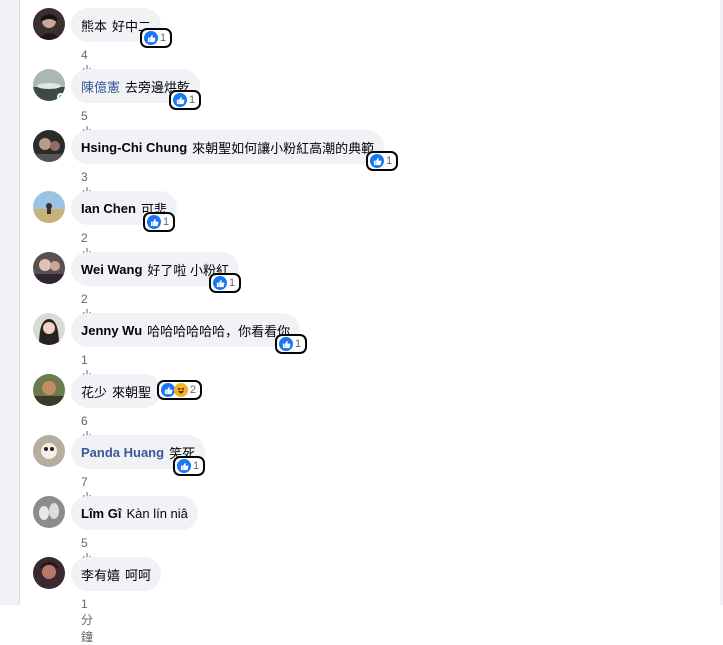  I want to click on comment-text: 來朝聖如何讓小粉紅高潮的典範, so click(283, 148).